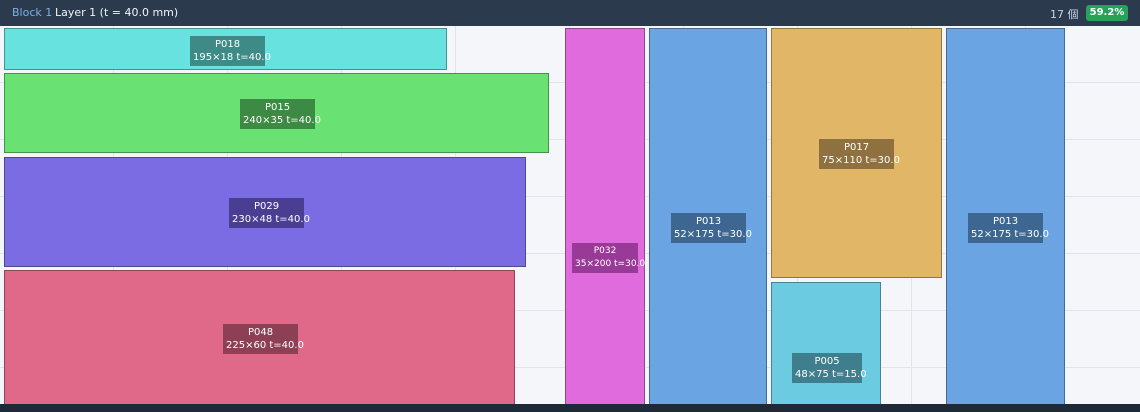 This screenshot has width=1140, height=412. What do you see at coordinates (570, 13) in the screenshot?
I see `layer-header: Block 1 Layer 1 (t = 40.0 mm) 17 個 59.2%` at bounding box center [570, 13].